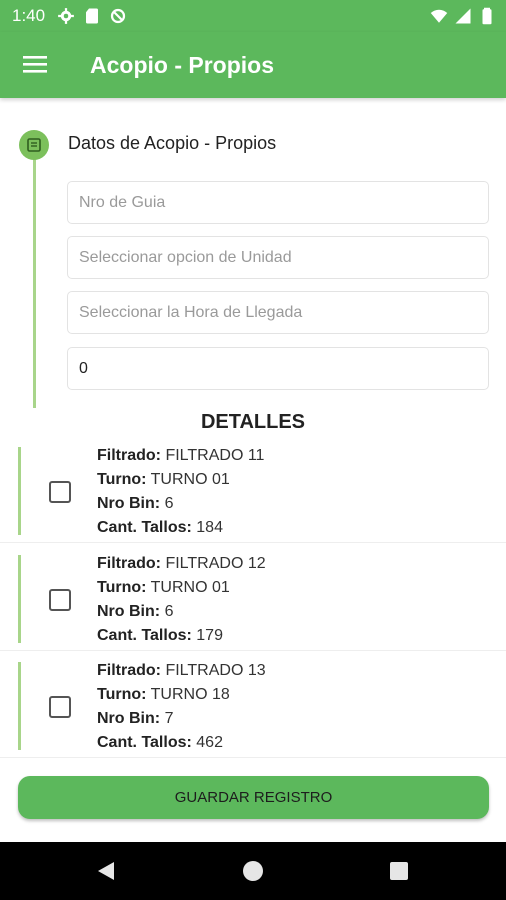  What do you see at coordinates (209, 742) in the screenshot?
I see `tallos-value: 462` at bounding box center [209, 742].